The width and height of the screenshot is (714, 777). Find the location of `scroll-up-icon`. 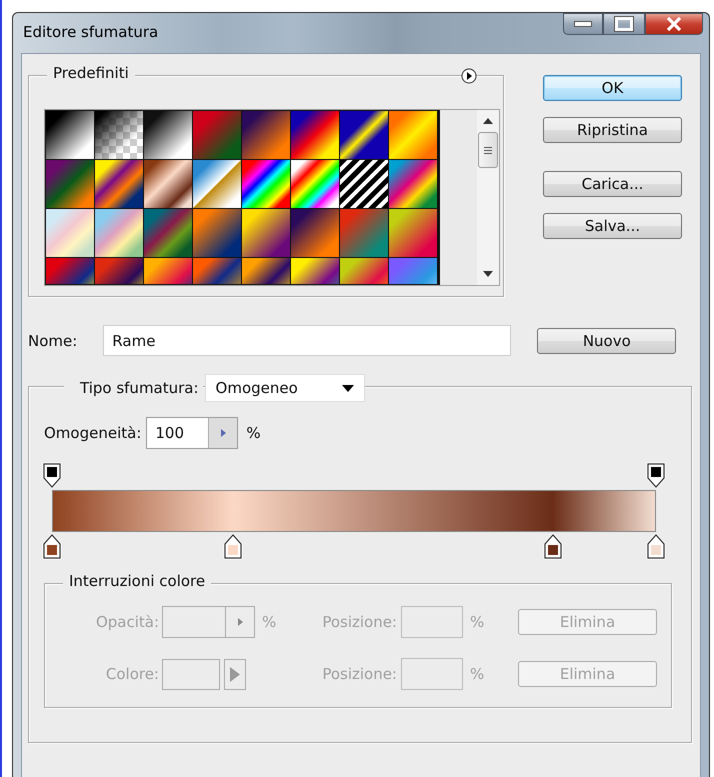

scroll-up-icon is located at coordinates (488, 121).